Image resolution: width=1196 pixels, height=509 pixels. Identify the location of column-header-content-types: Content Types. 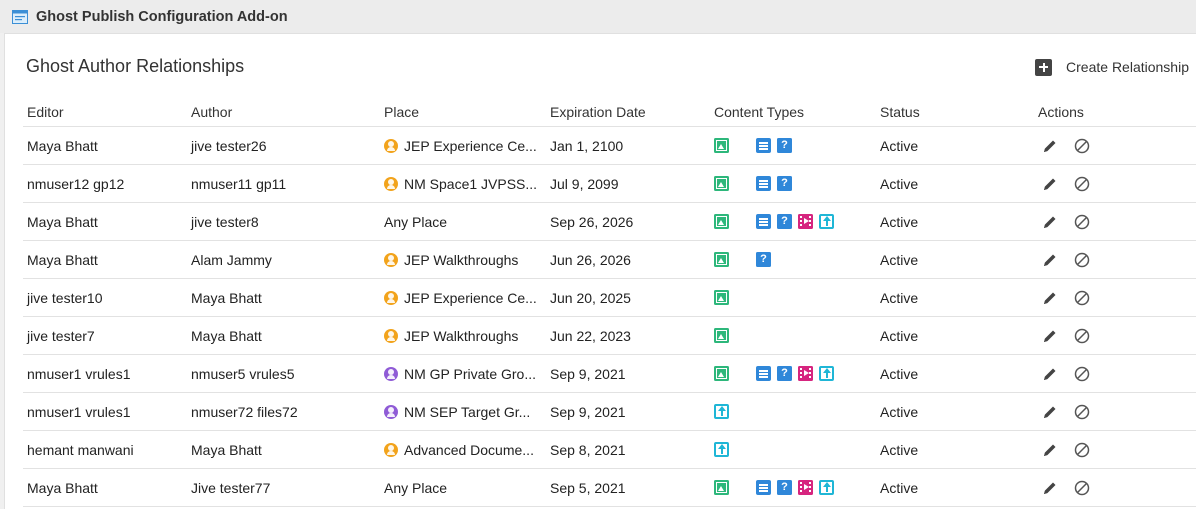
(793, 112).